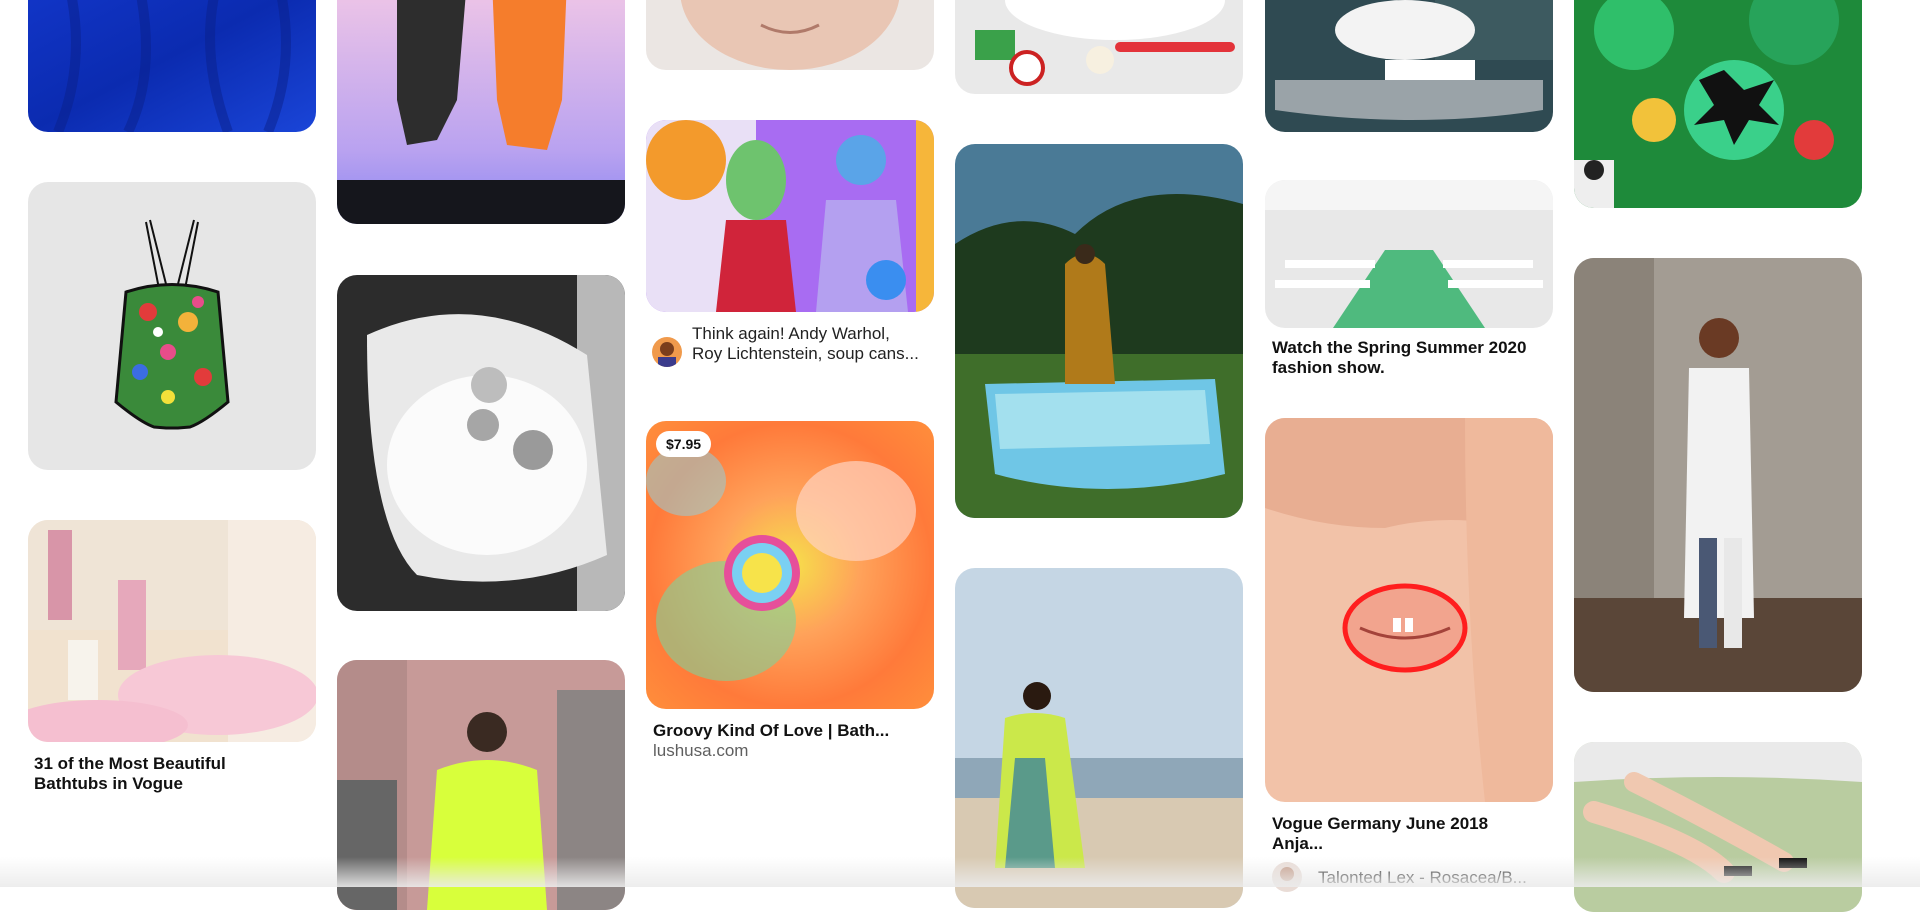  I want to click on pin-image-inflatable-pool, so click(1099, 331).